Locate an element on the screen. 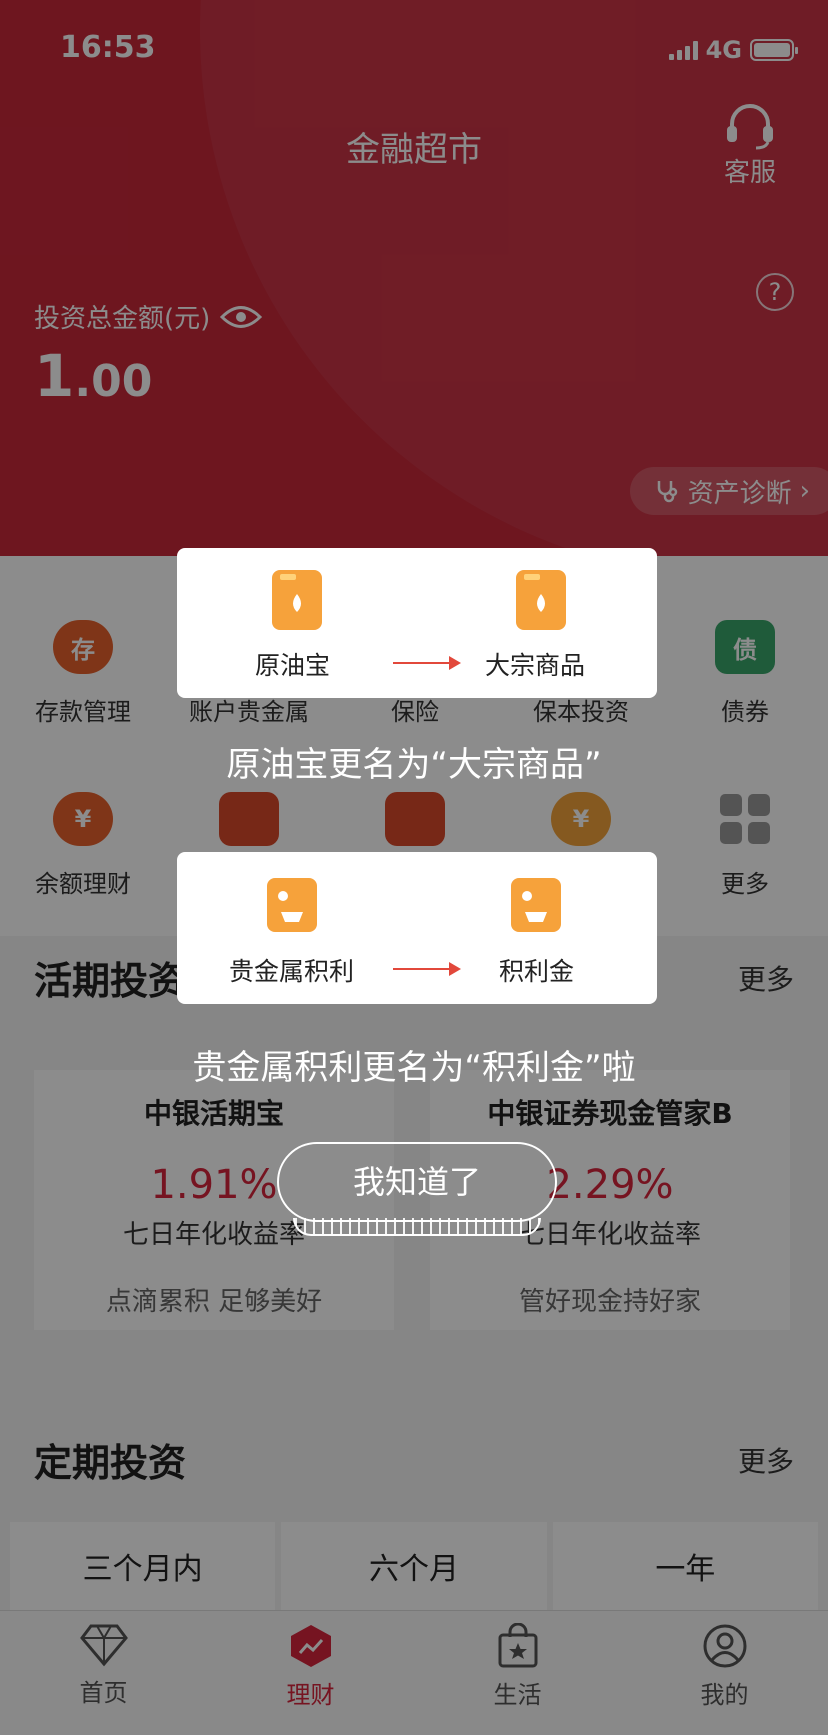  rename-popup-precious-metal: 贵金属积利 积利金 is located at coordinates (417, 928).